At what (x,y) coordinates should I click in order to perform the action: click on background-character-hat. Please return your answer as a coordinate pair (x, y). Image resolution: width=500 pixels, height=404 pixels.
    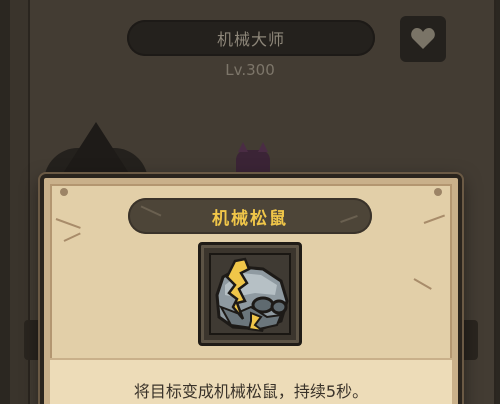
    Looking at the image, I should click on (96, 150).